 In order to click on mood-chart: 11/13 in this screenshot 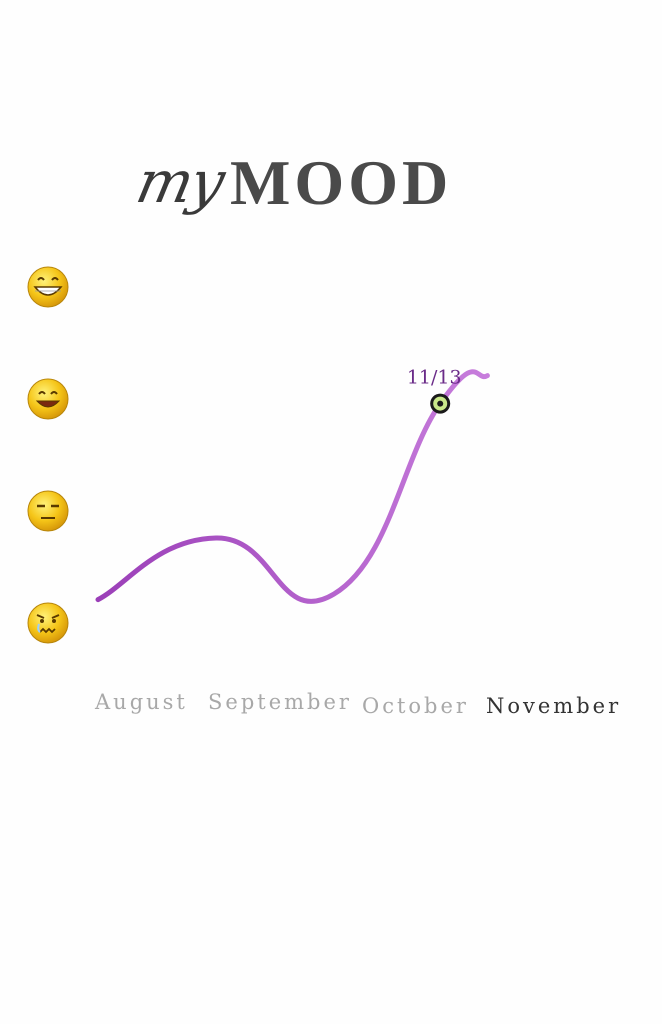, I will do `click(292, 485)`.